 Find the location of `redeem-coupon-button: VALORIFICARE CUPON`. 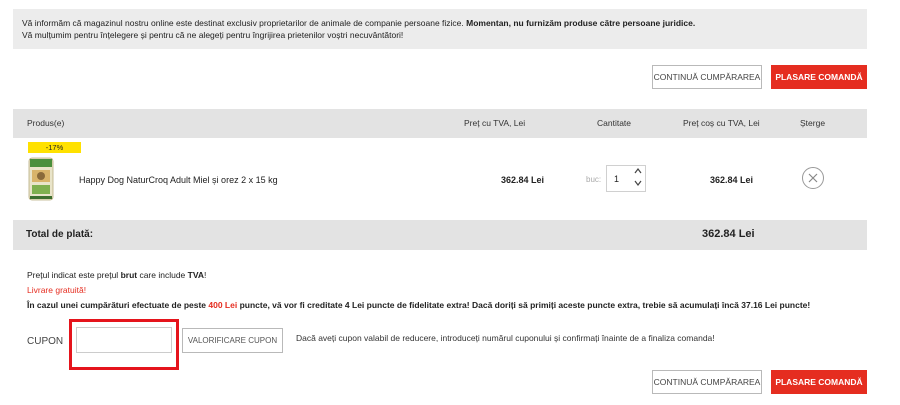

redeem-coupon-button: VALORIFICARE CUPON is located at coordinates (232, 340).